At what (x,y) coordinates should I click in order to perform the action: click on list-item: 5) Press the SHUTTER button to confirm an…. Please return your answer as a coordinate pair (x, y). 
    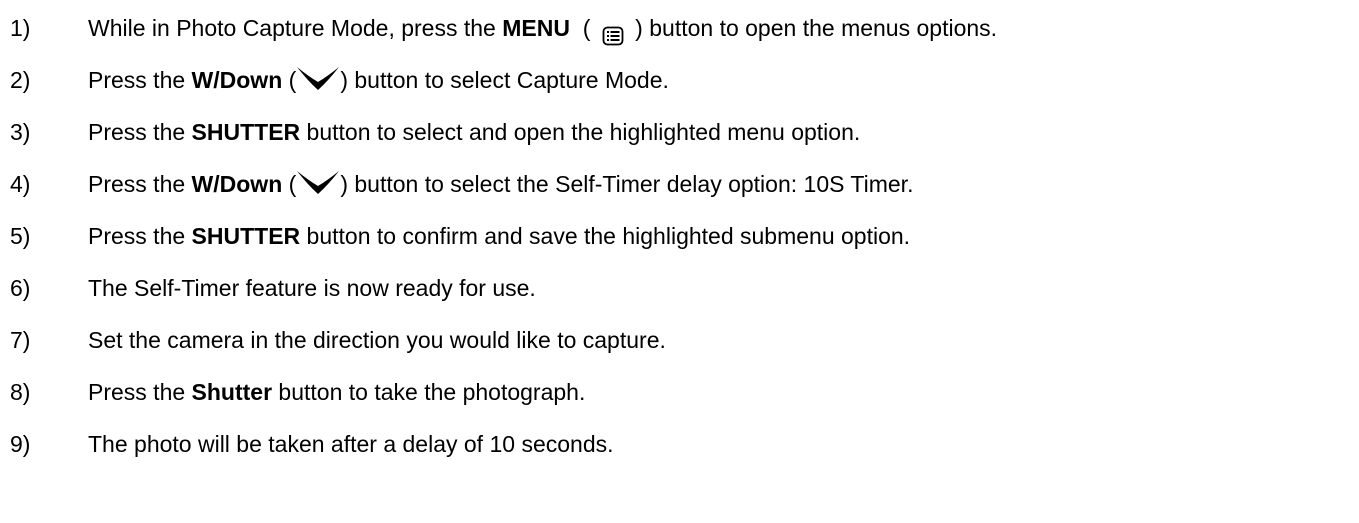
    Looking at the image, I should click on (679, 236).